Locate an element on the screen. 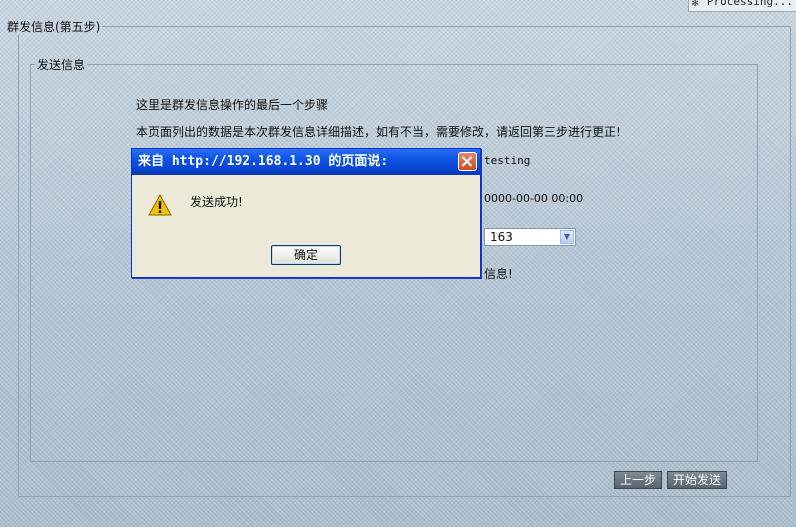  start-send-button: 开始发送 is located at coordinates (697, 480).